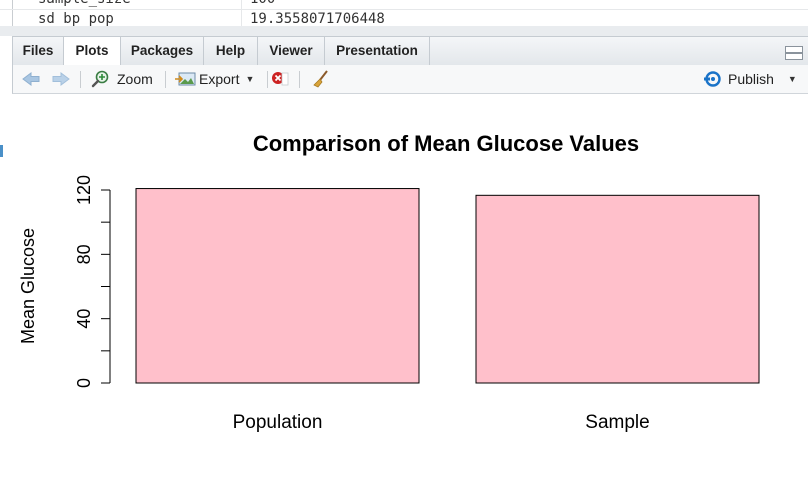  What do you see at coordinates (76, 19) in the screenshot?
I see `env-var-name: sd_bp_pop` at bounding box center [76, 19].